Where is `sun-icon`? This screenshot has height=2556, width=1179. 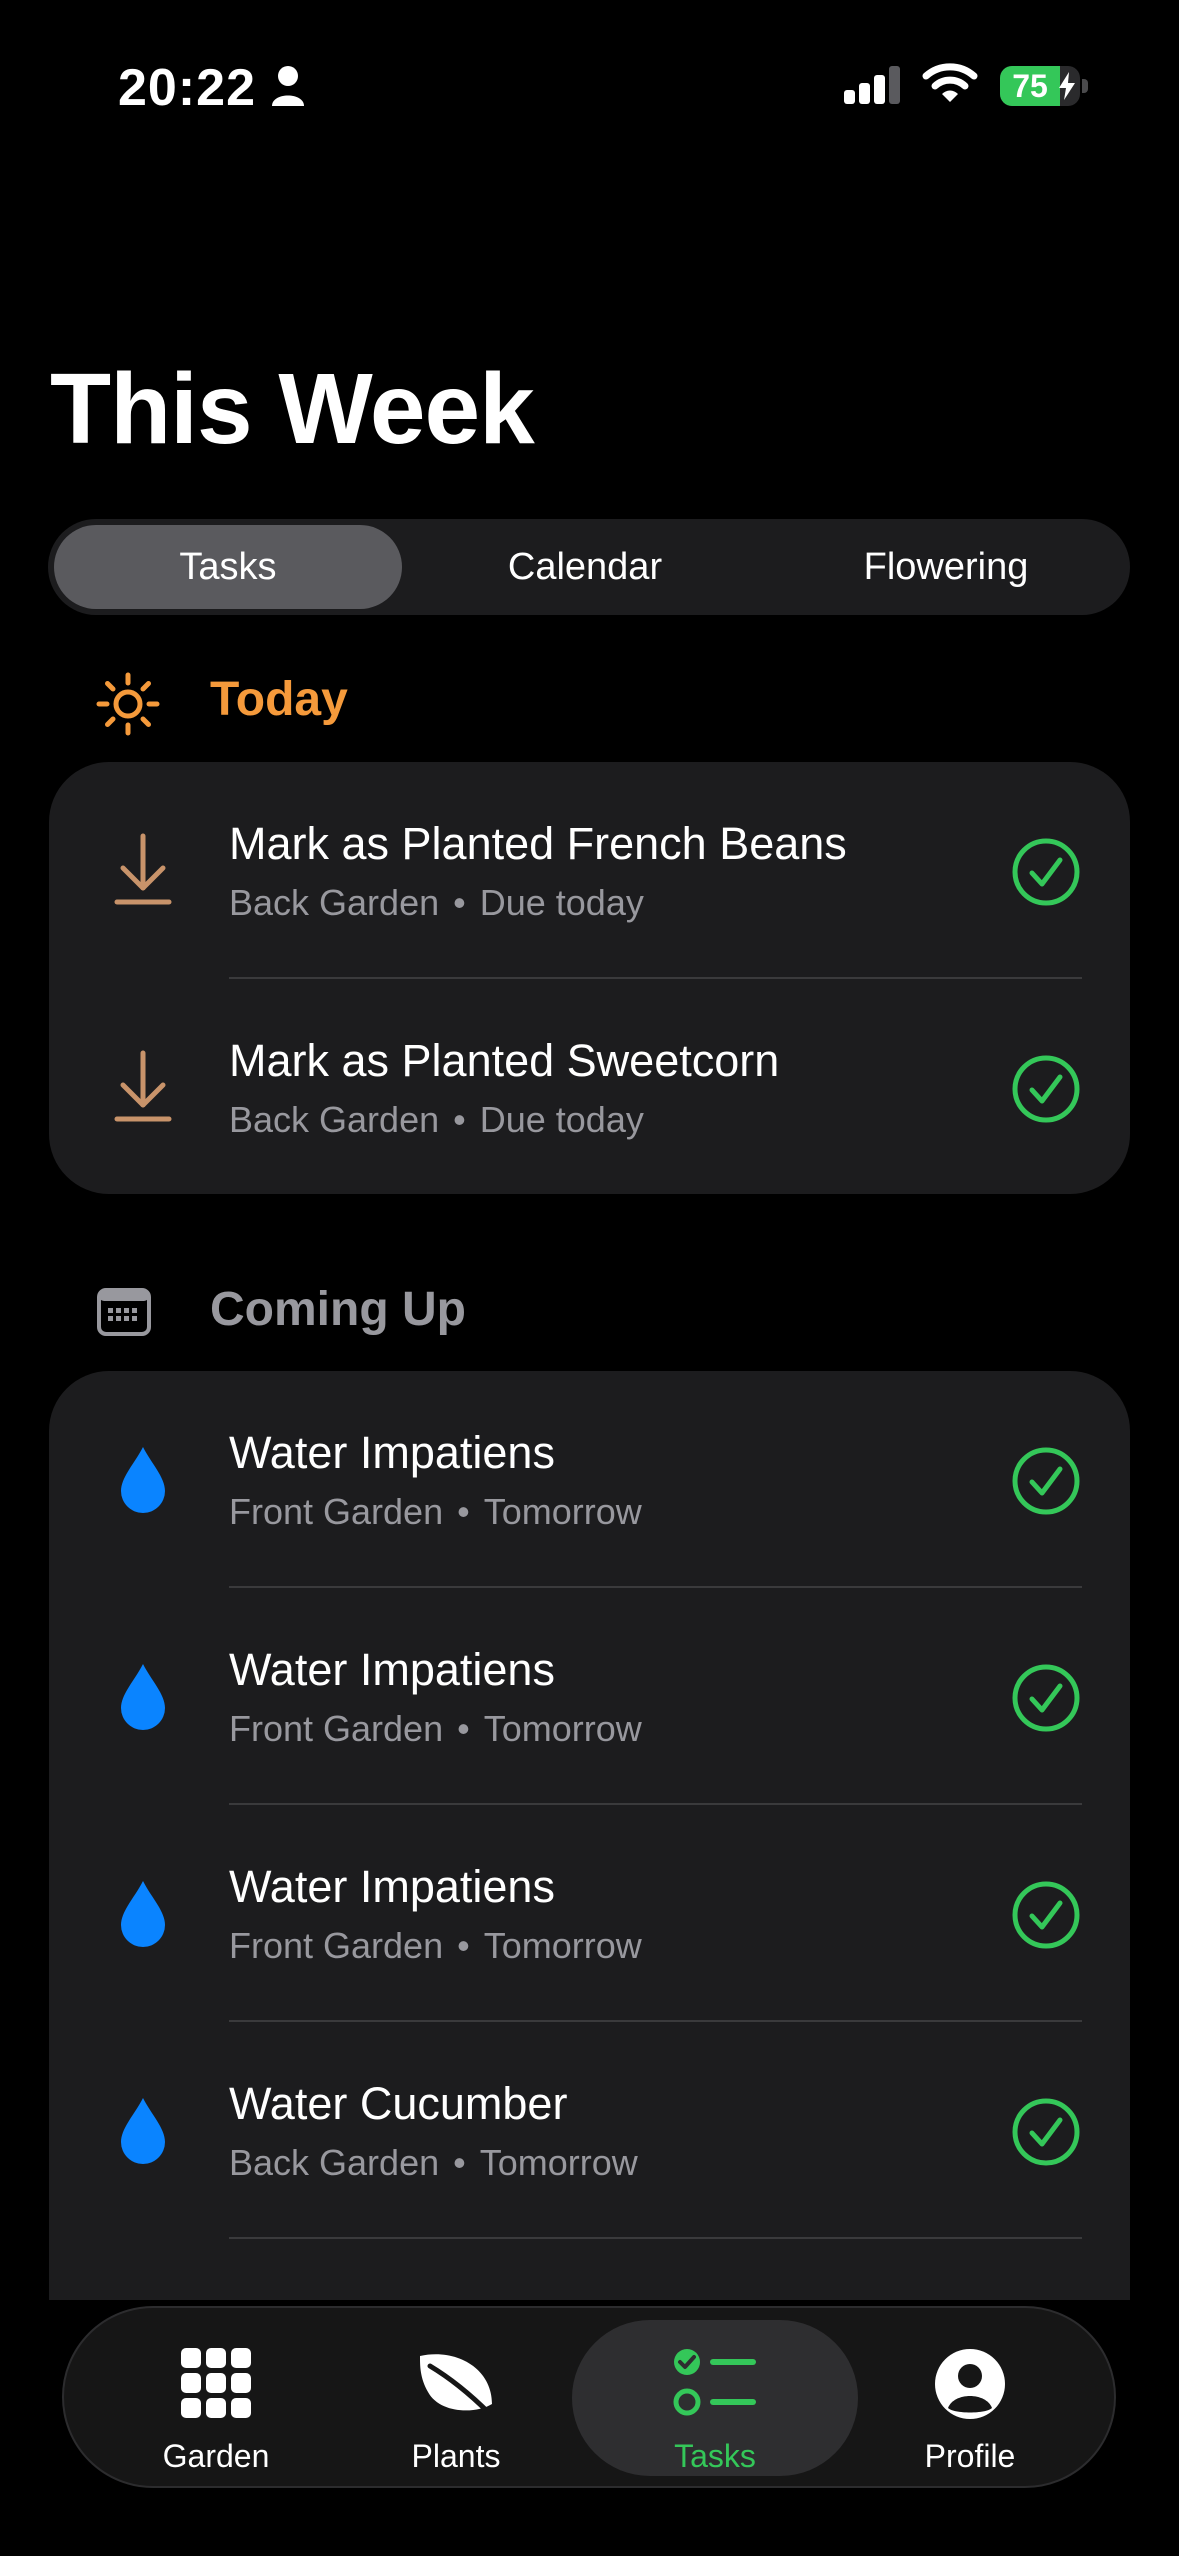 sun-icon is located at coordinates (128, 704).